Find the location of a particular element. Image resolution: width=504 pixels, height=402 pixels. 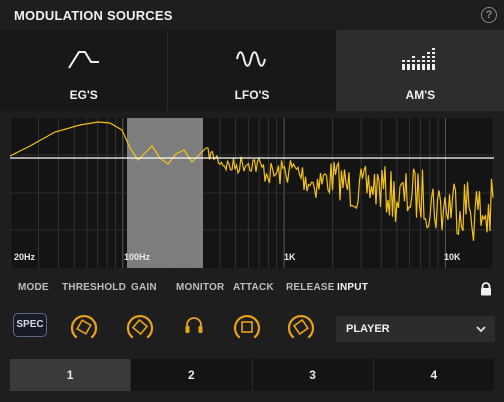

lock-icon is located at coordinates (486, 289).